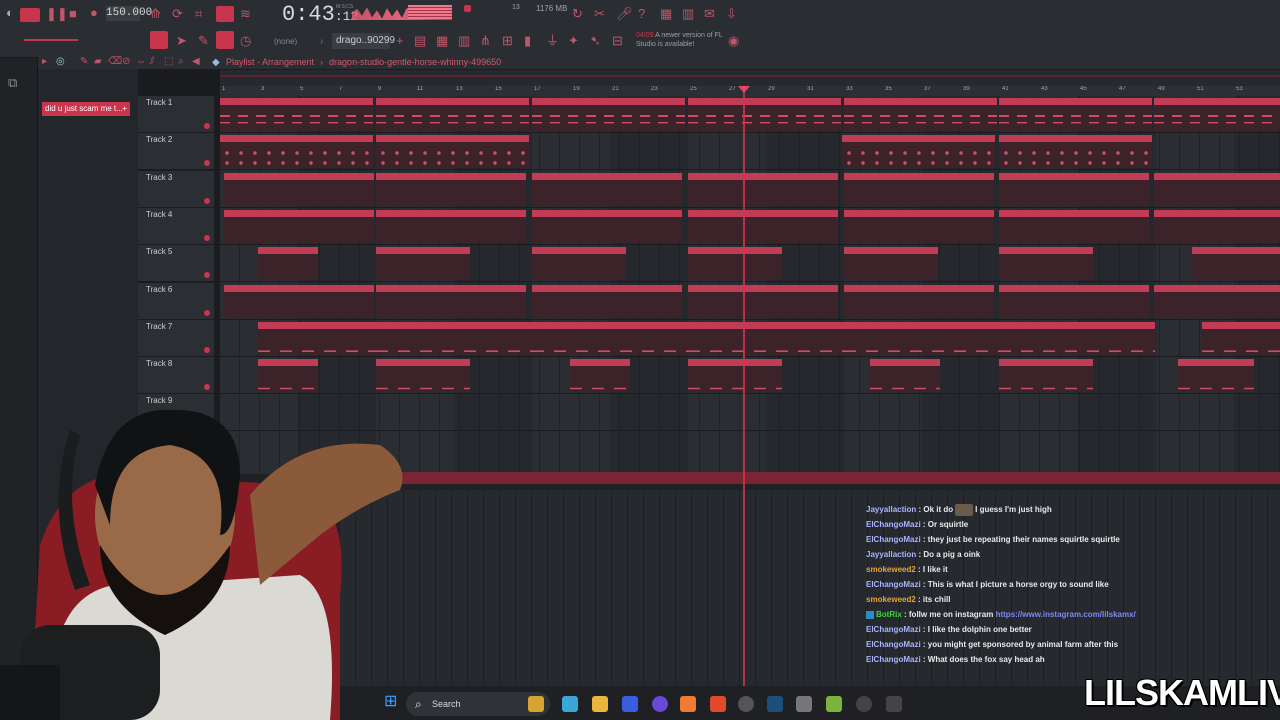 Image resolution: width=1280 pixels, height=720 pixels. Describe the element at coordinates (176, 338) in the screenshot. I see `track-header: Track 7` at that location.